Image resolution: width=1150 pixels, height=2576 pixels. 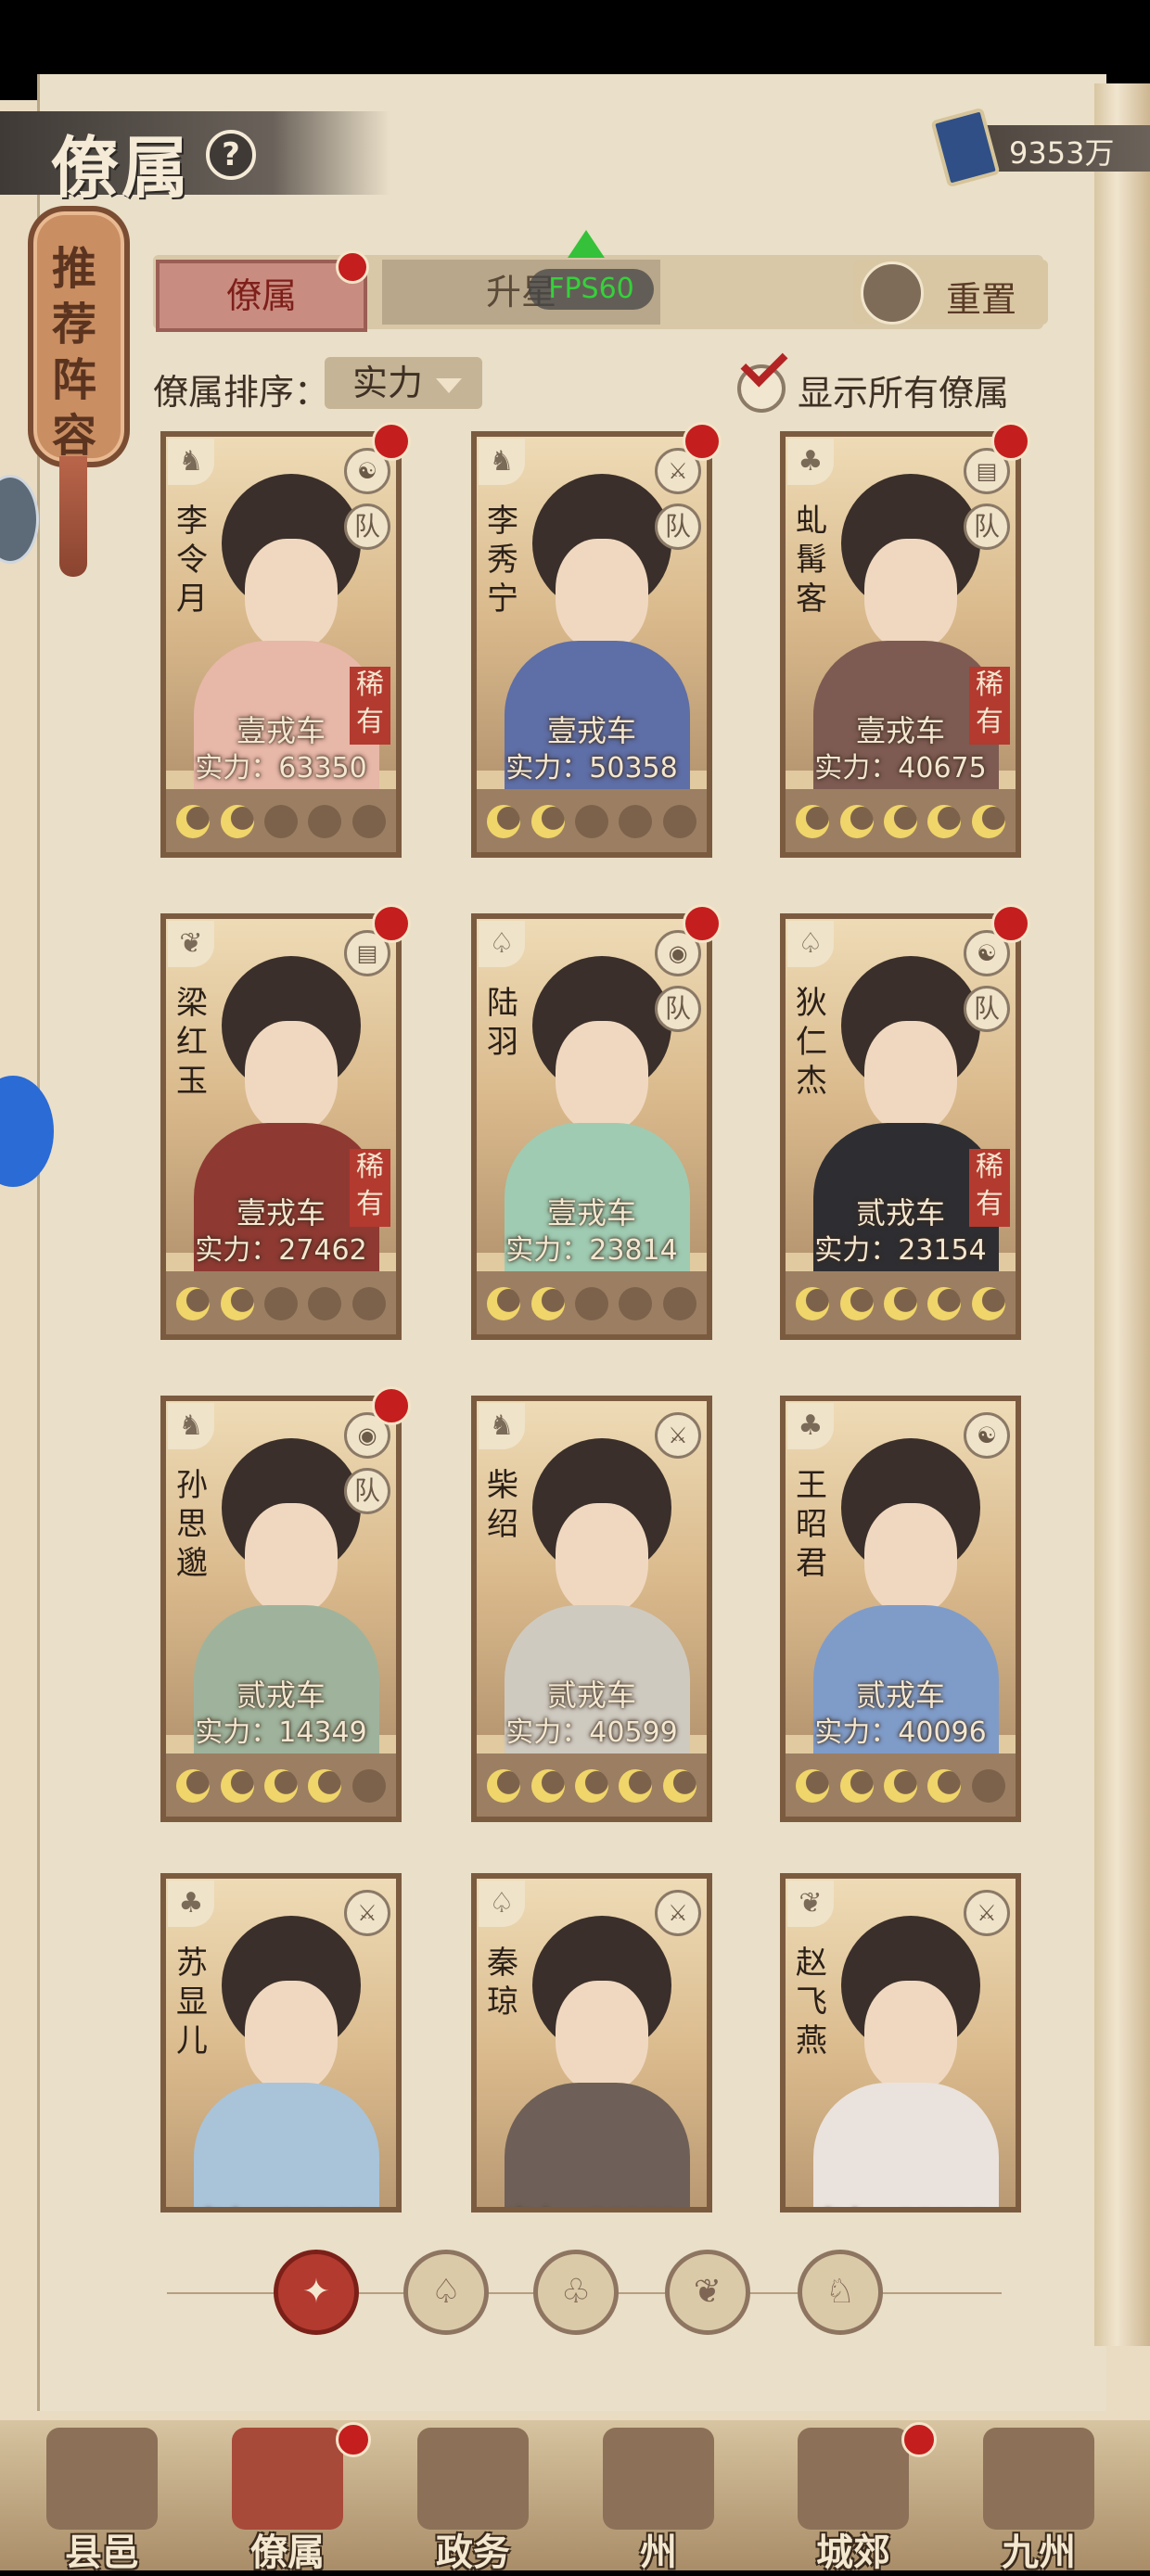 What do you see at coordinates (811, 1042) in the screenshot?
I see `attendant-name: 狄仁杰` at bounding box center [811, 1042].